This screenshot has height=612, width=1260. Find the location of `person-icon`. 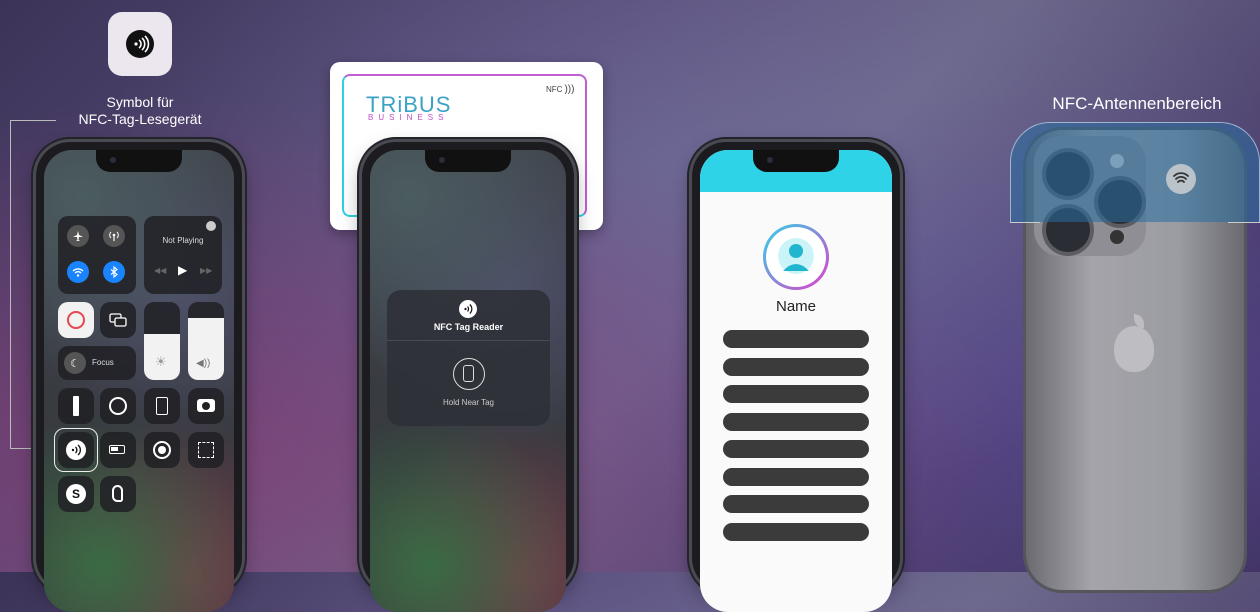

person-icon is located at coordinates (796, 256).